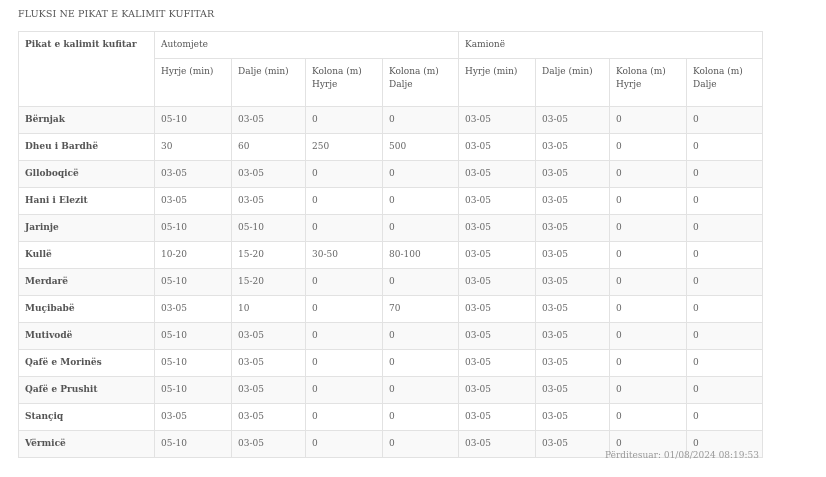 The height and width of the screenshot is (477, 826). I want to click on crossing-name-cell: Mutivodë, so click(86, 336).